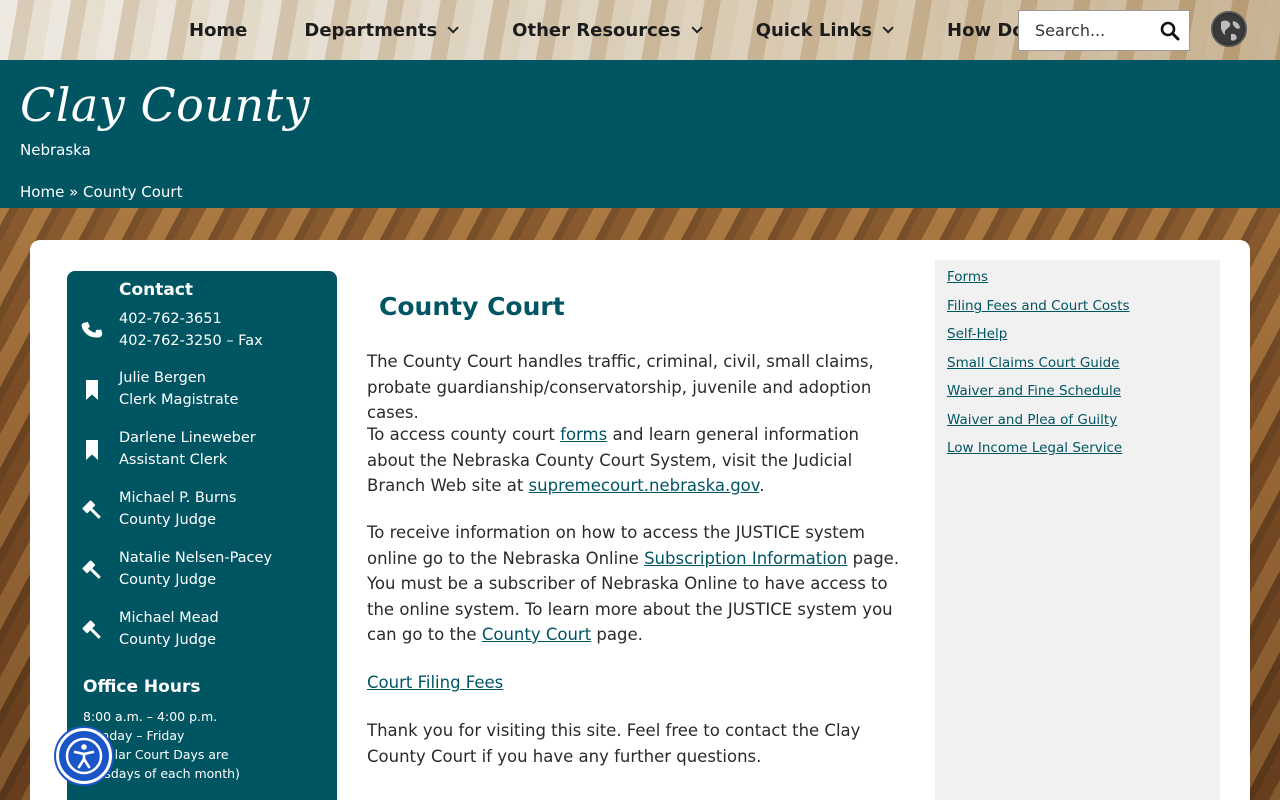 Image resolution: width=1280 pixels, height=800 pixels. What do you see at coordinates (133, 192) in the screenshot?
I see `breadcrumb-current: County Court` at bounding box center [133, 192].